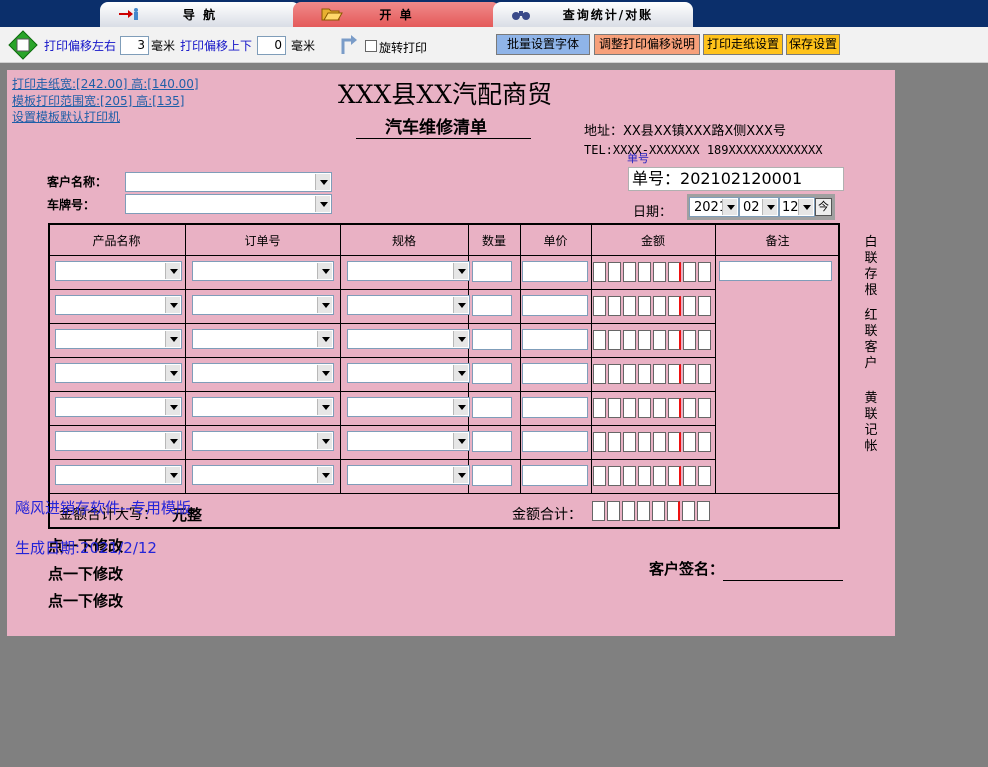 This screenshot has height=767, width=988. Describe the element at coordinates (543, 44) in the screenshot. I see `batch-font-button: 批量设置字体` at that location.